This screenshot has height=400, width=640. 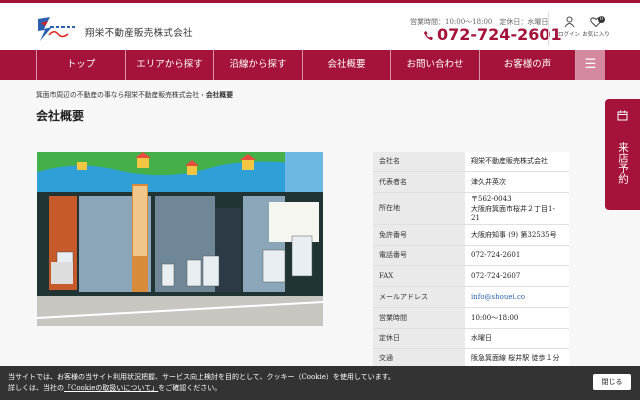 I want to click on info-key: 定休日, so click(x=419, y=338).